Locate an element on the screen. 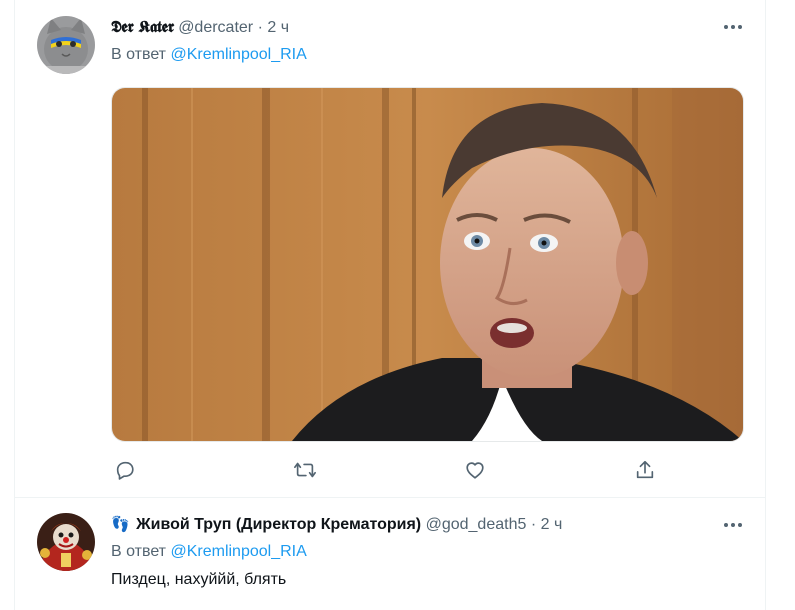  author-handle: @dercater is located at coordinates (215, 27).